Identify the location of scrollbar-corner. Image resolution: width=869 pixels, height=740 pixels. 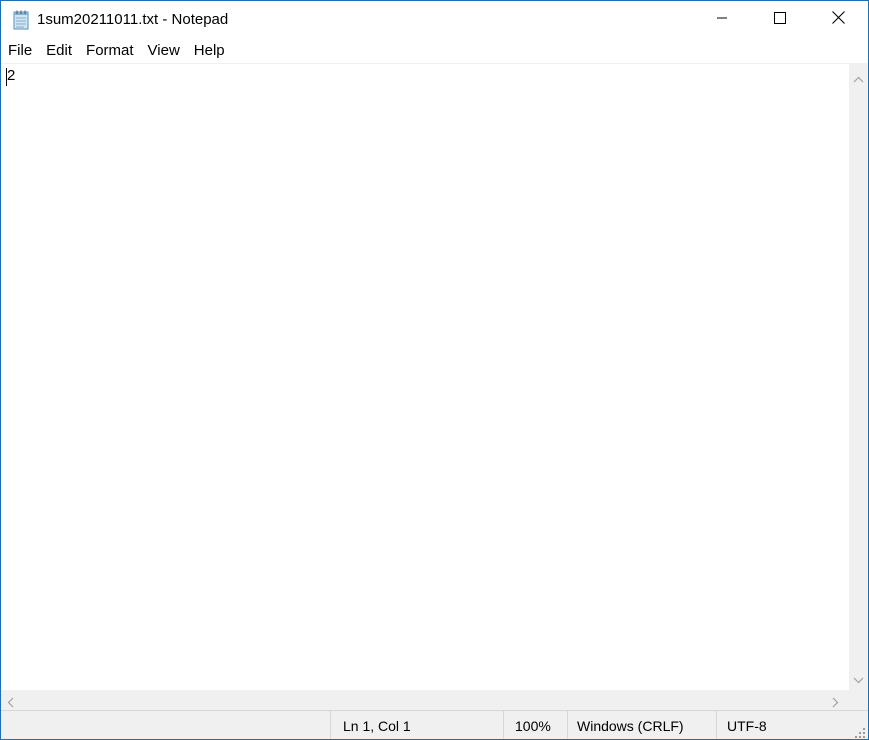
(858, 700).